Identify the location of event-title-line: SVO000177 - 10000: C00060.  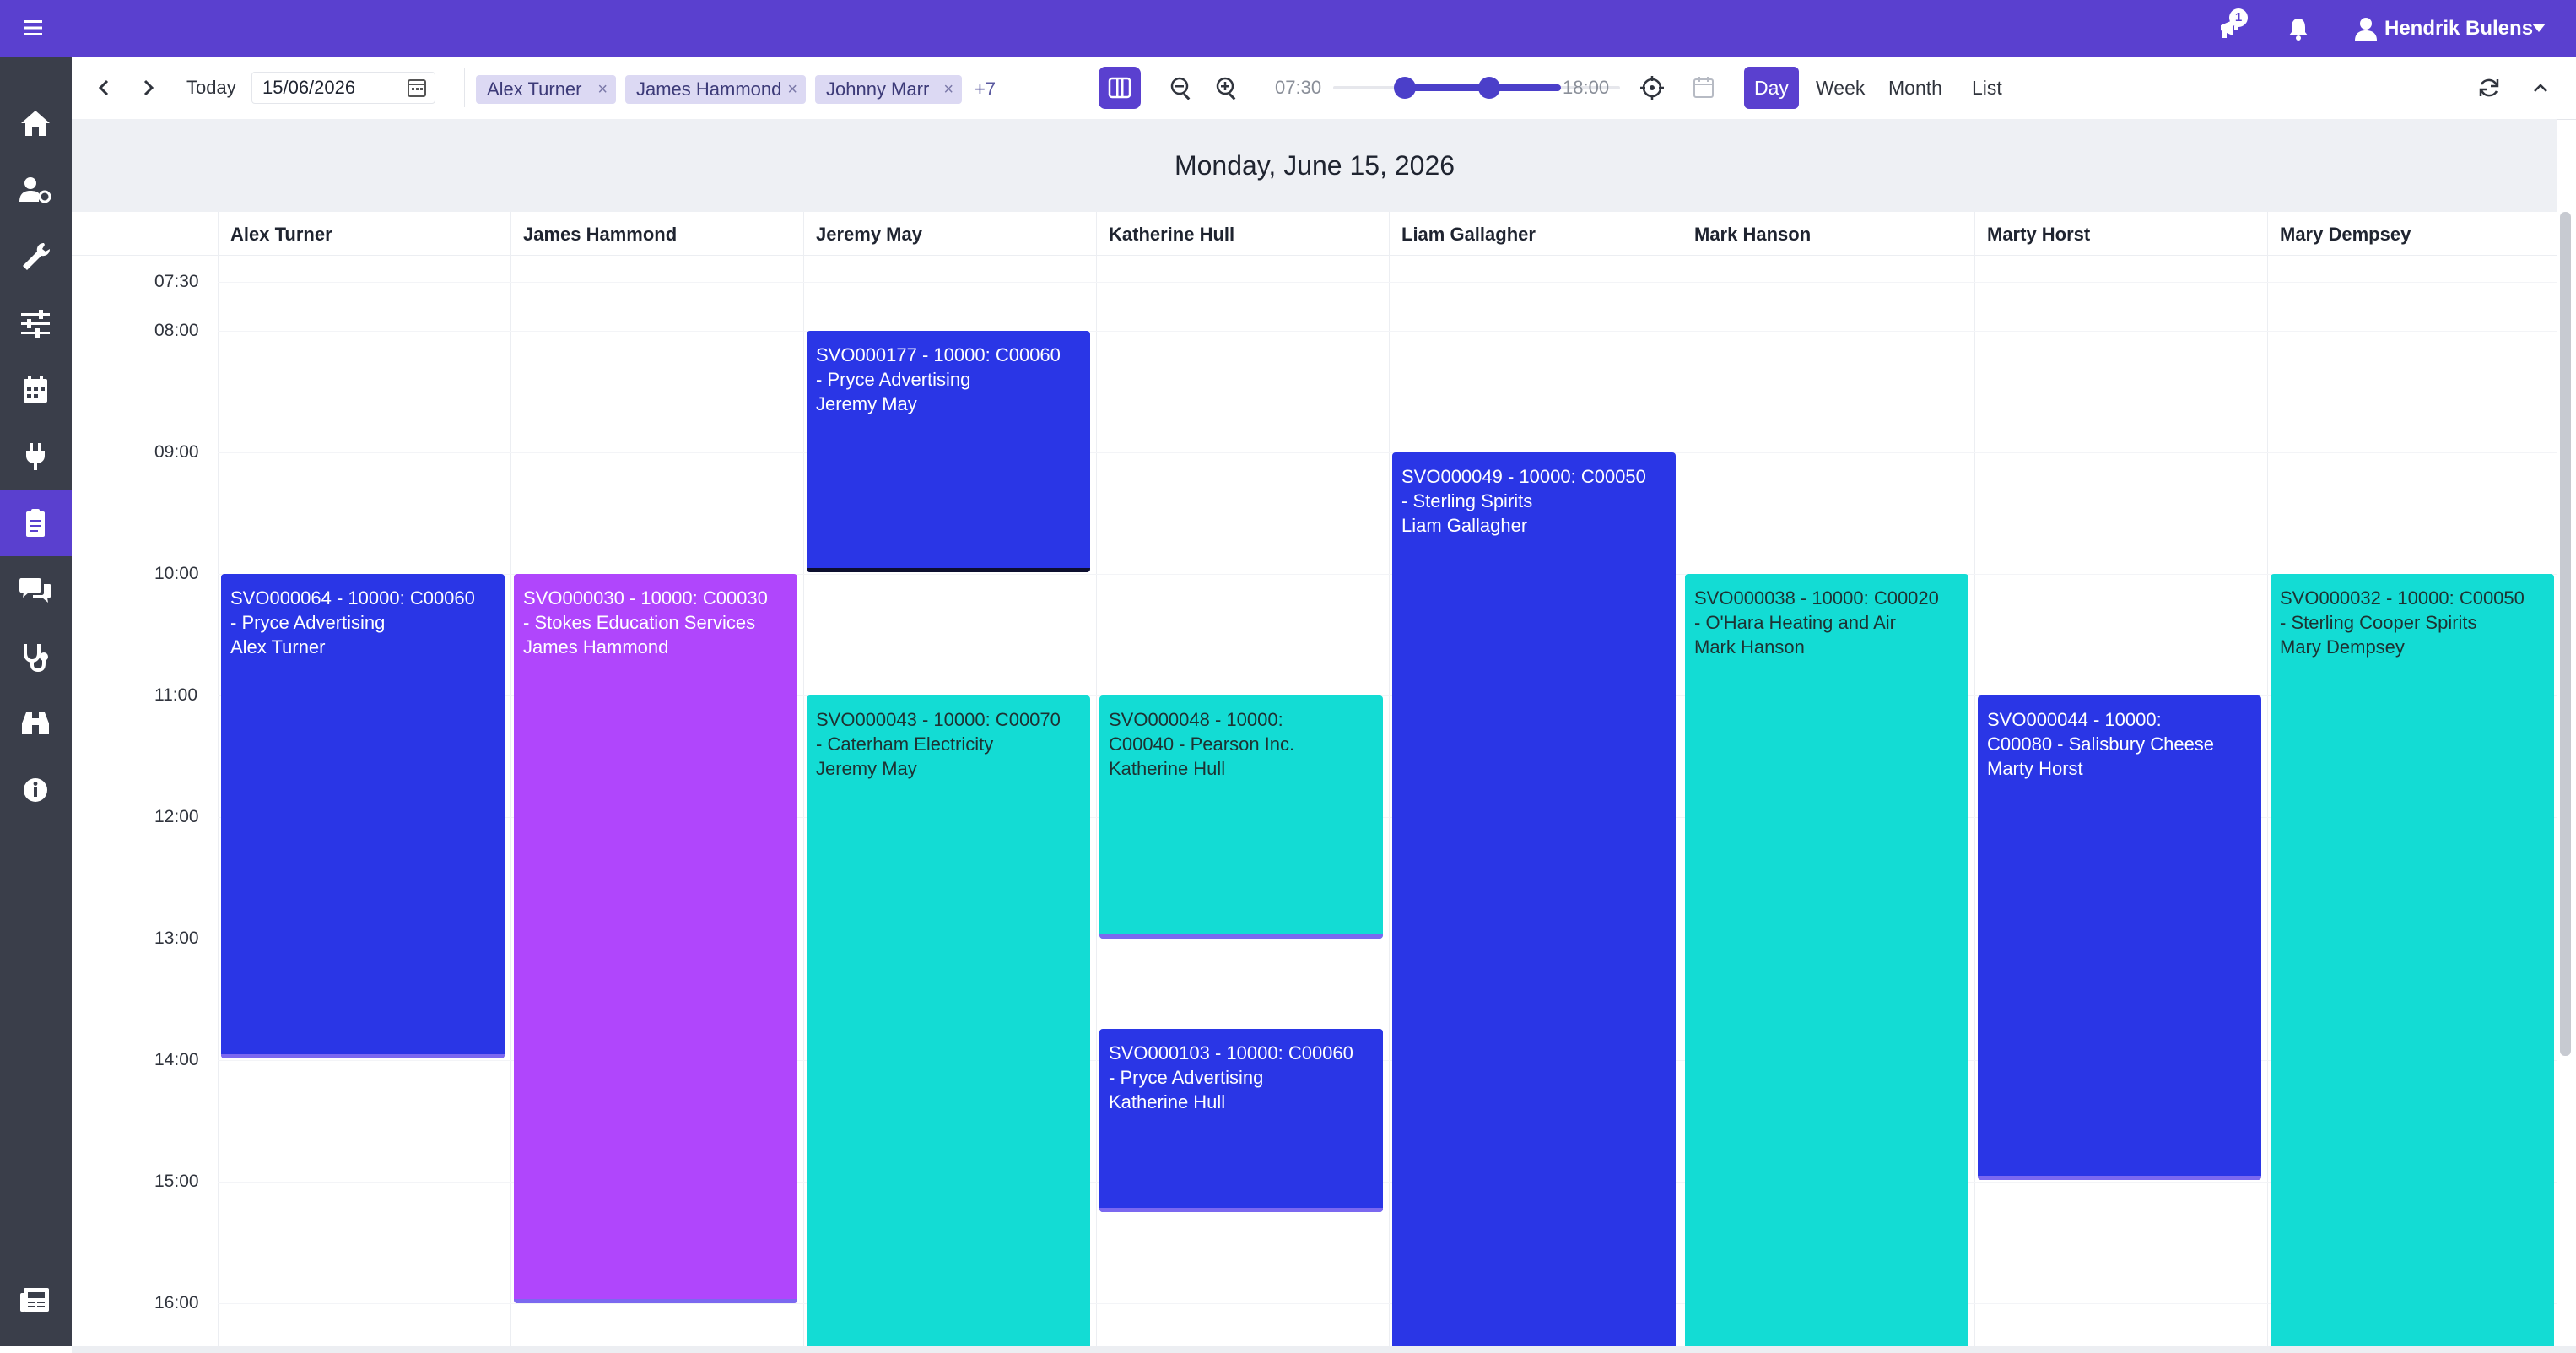
(938, 354).